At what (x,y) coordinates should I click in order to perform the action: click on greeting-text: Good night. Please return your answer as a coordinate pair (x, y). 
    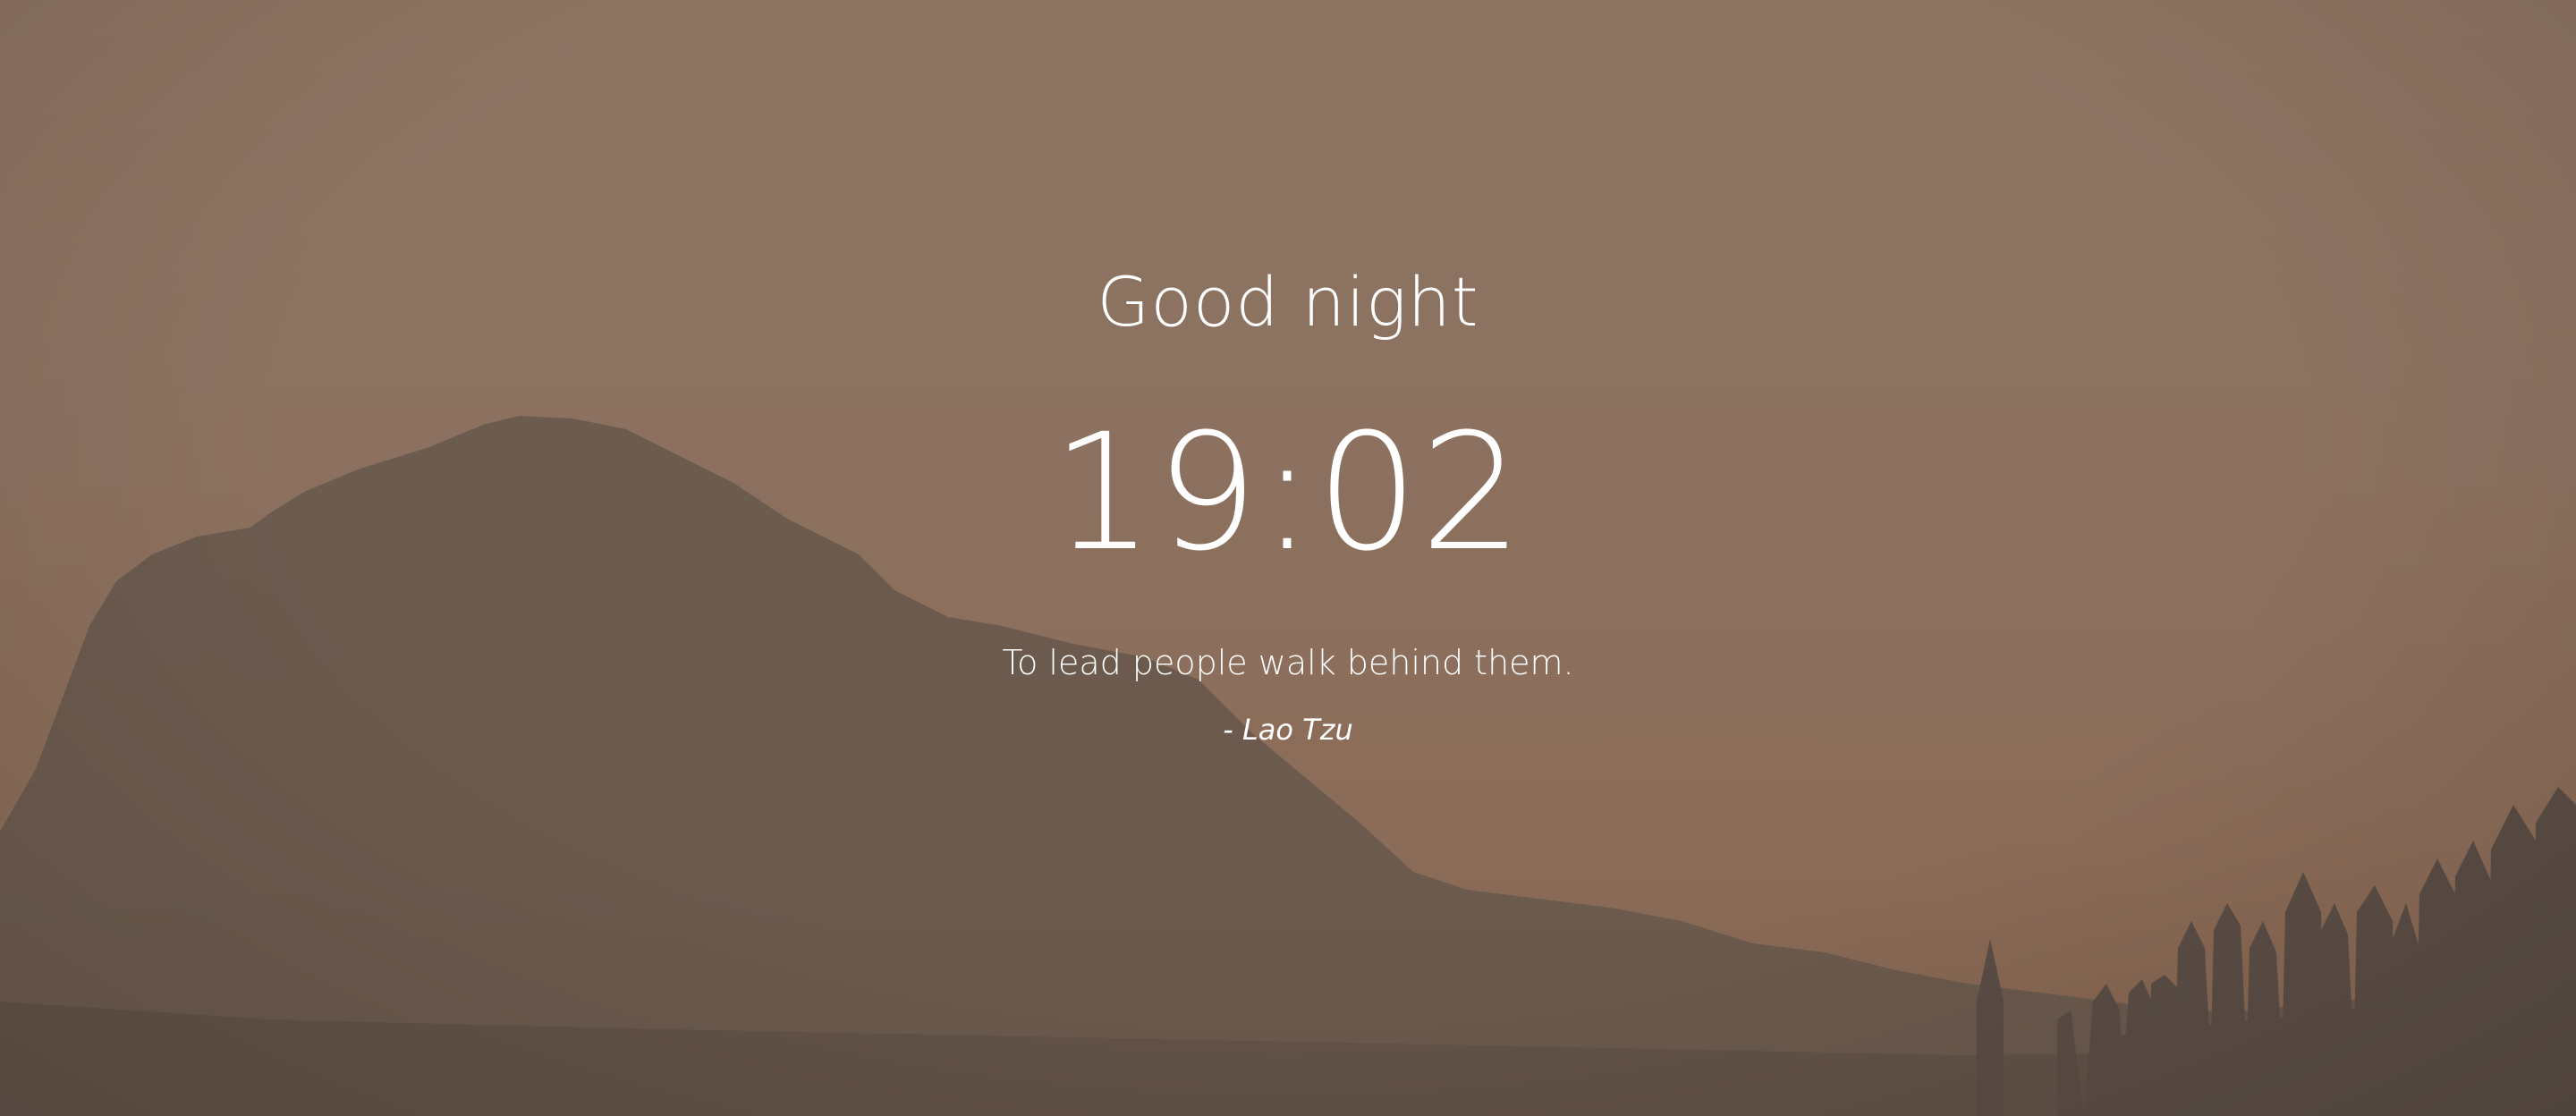
    Looking at the image, I should click on (1288, 302).